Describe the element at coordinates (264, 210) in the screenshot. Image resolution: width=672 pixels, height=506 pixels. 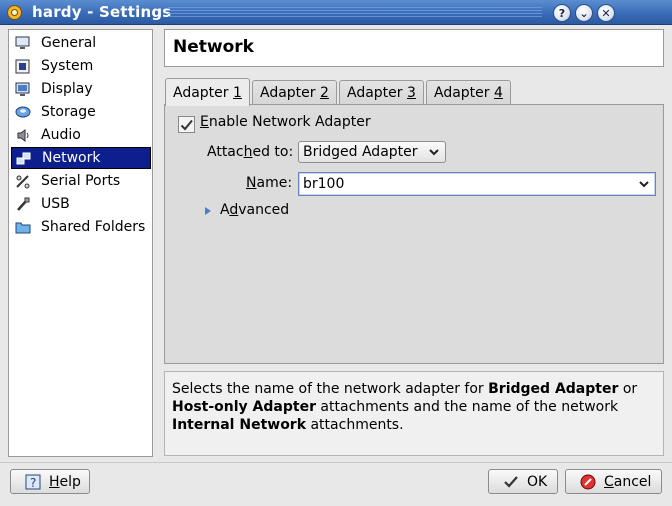
I see `label-text: vanced` at that location.